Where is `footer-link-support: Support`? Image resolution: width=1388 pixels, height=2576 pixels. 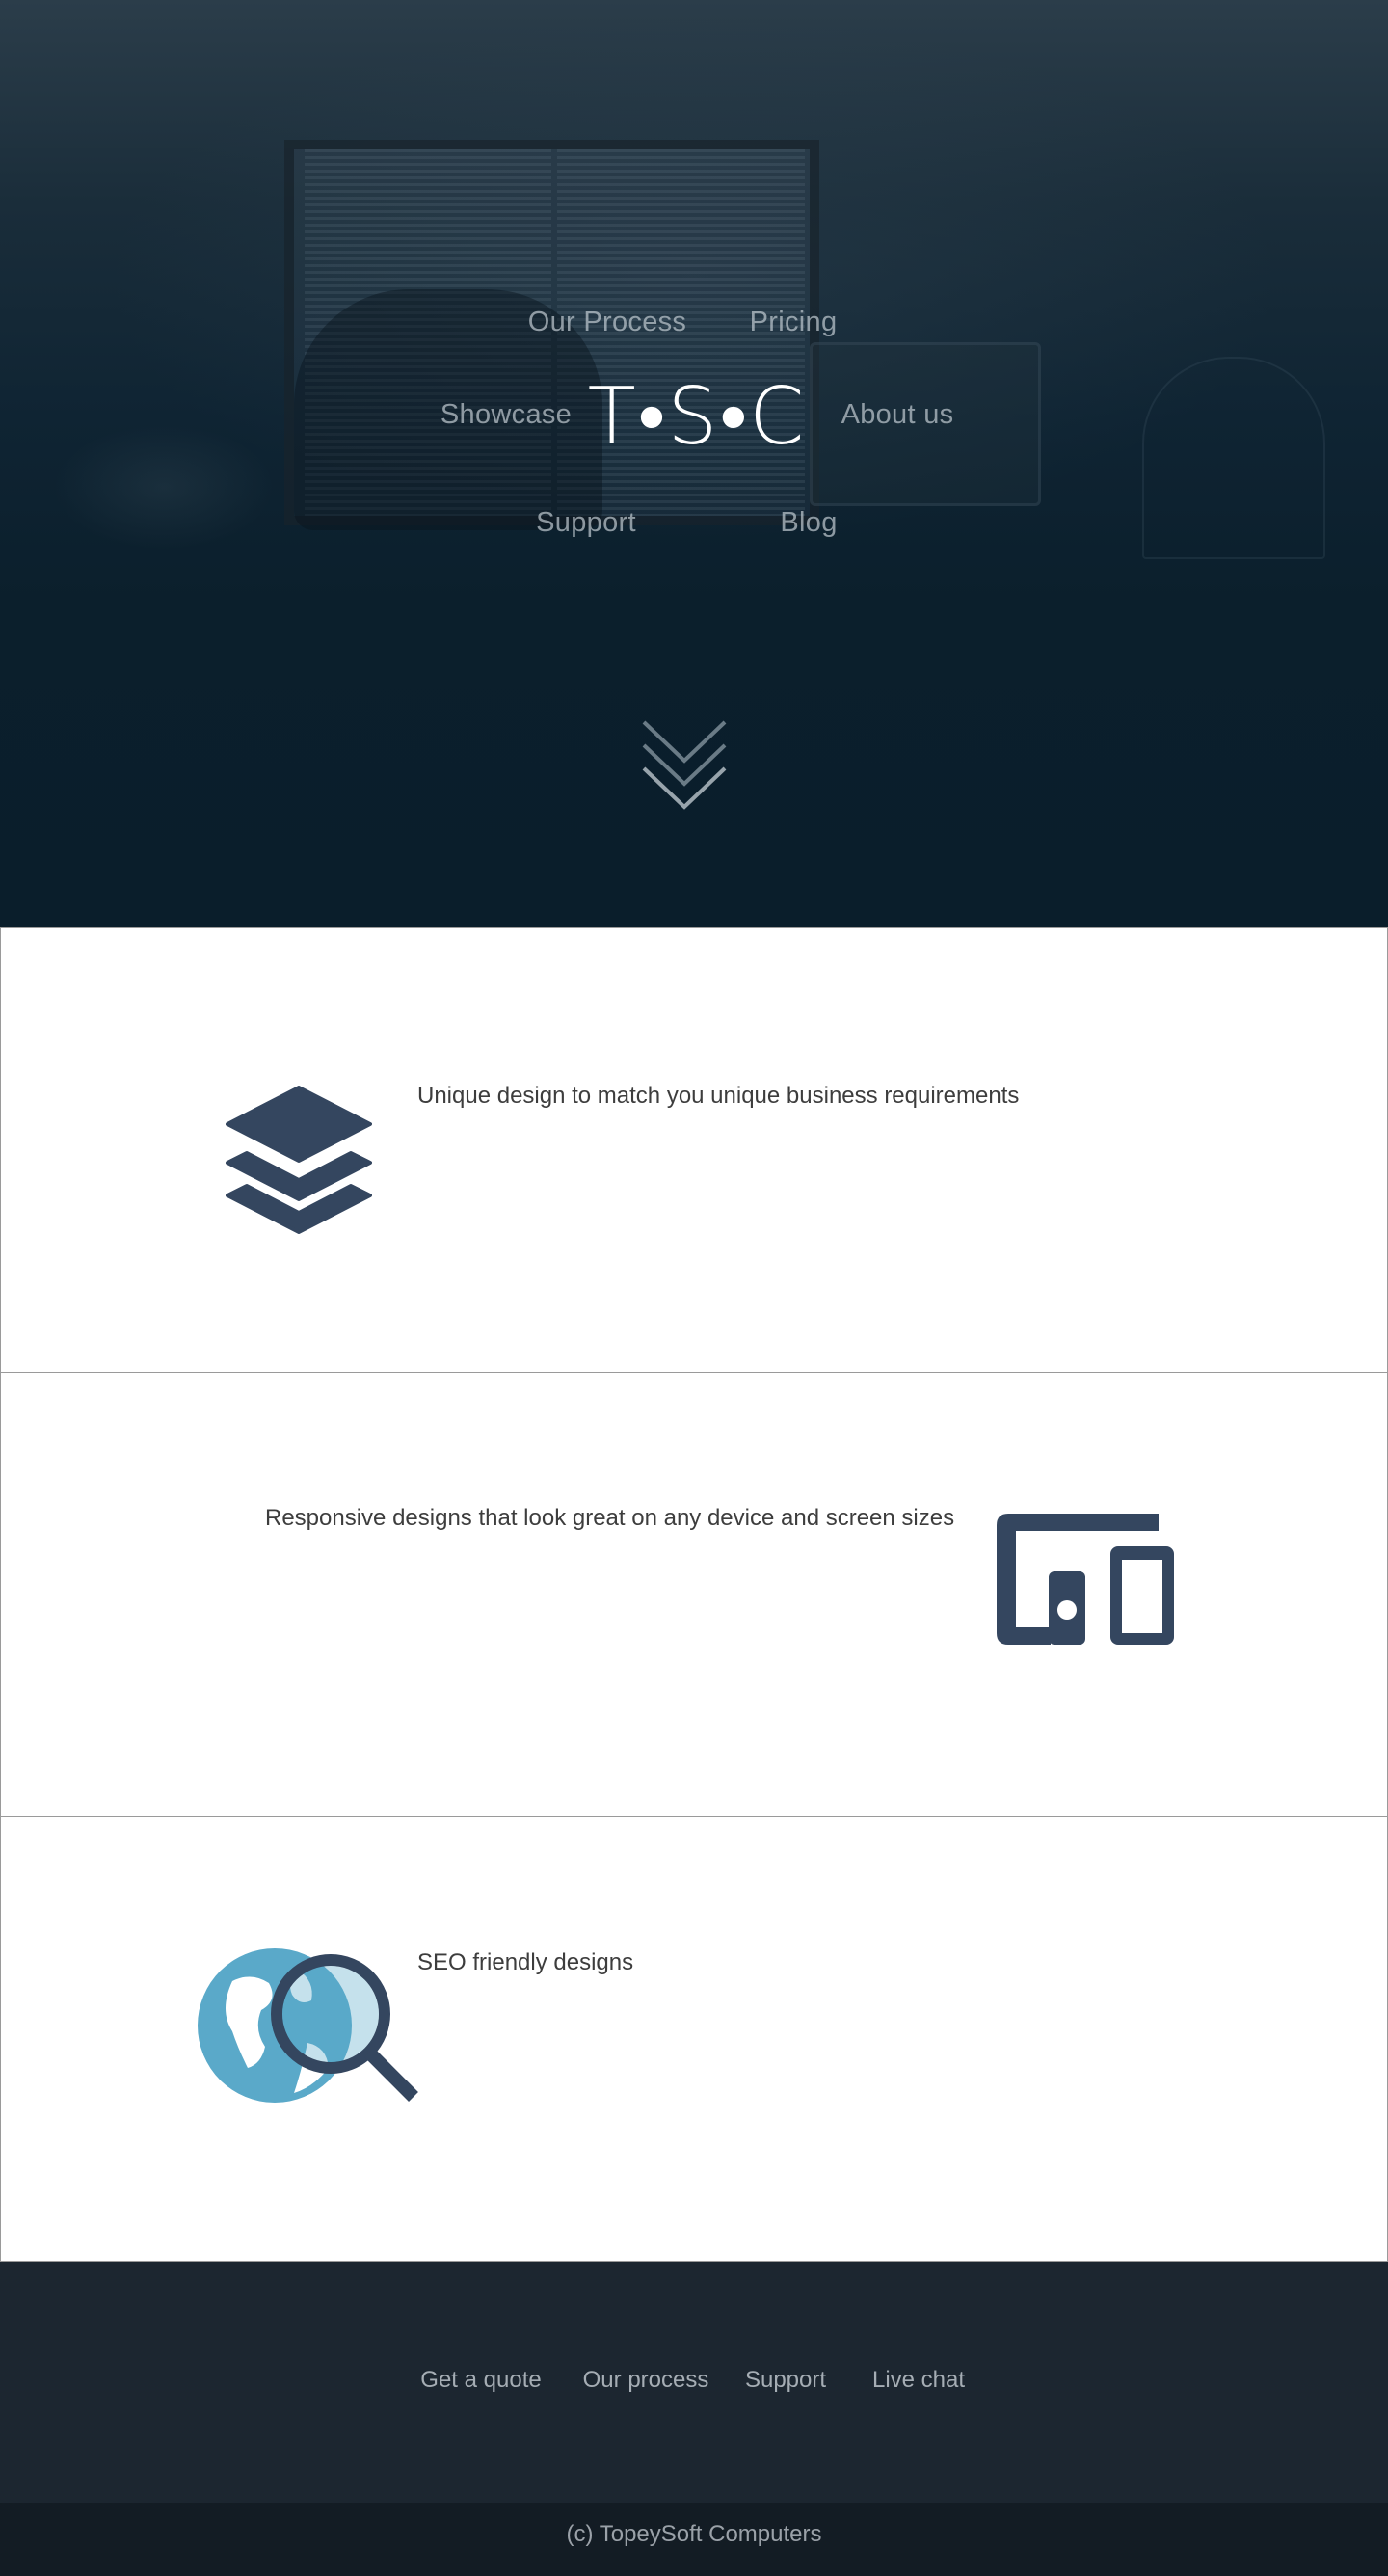
footer-link-support: Support is located at coordinates (785, 2380).